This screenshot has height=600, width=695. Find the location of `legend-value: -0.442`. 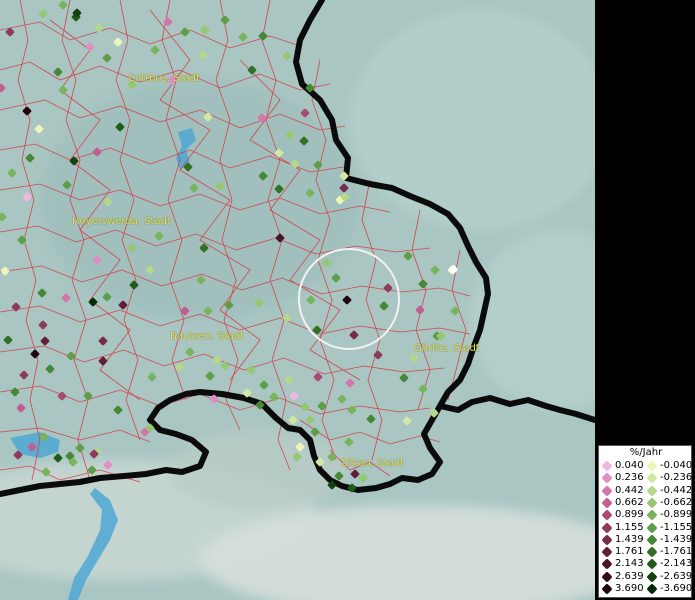

legend-value: -0.442 is located at coordinates (676, 490).